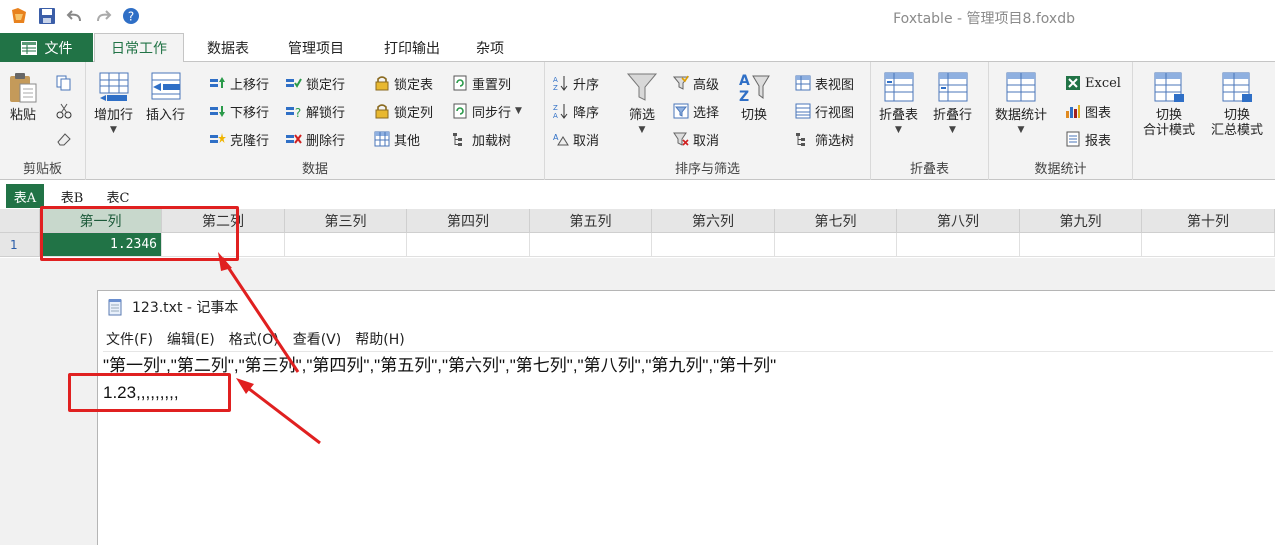 Image resolution: width=1275 pixels, height=545 pixels. Describe the element at coordinates (576, 139) in the screenshot. I see `sort-cancel-button: A 取消` at that location.